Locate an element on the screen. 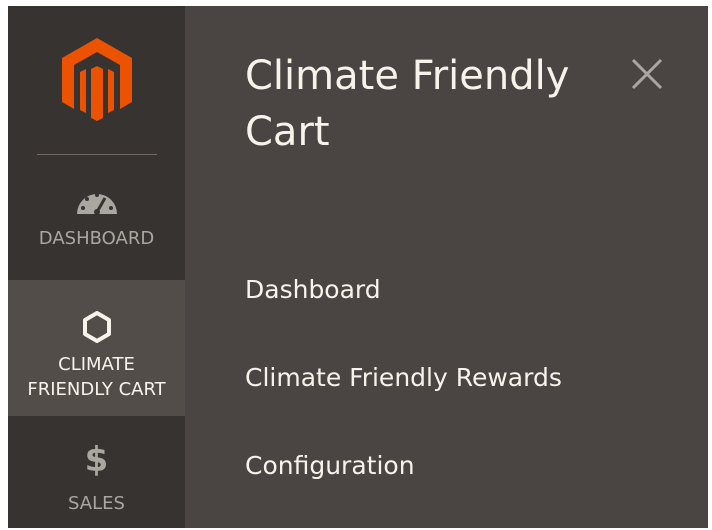 This screenshot has height=530, width=712. sidebar-item-label: CLIMATE FRIENDLY CART is located at coordinates (96, 377).